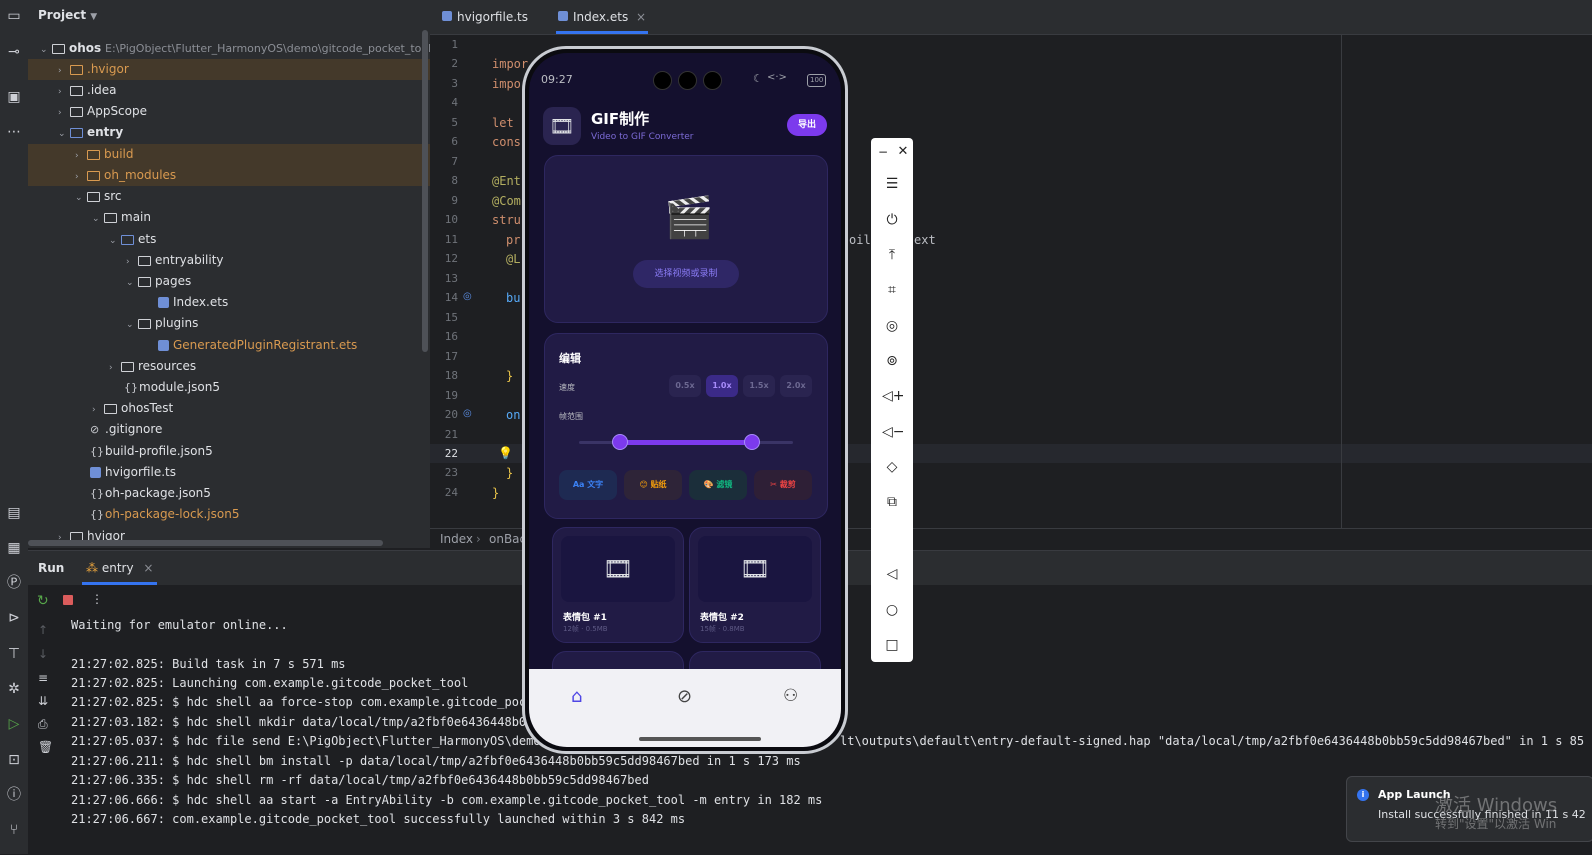  I want to click on code-text: impo, so click(506, 84).